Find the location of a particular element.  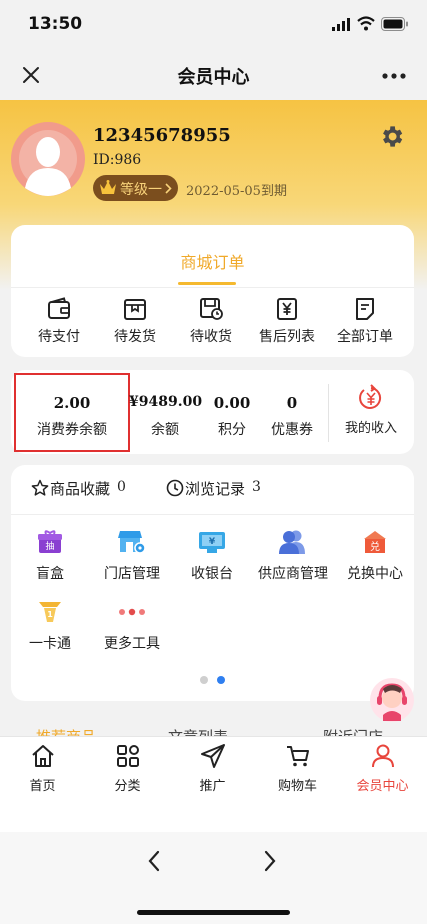

order-list-icon is located at coordinates (365, 309).